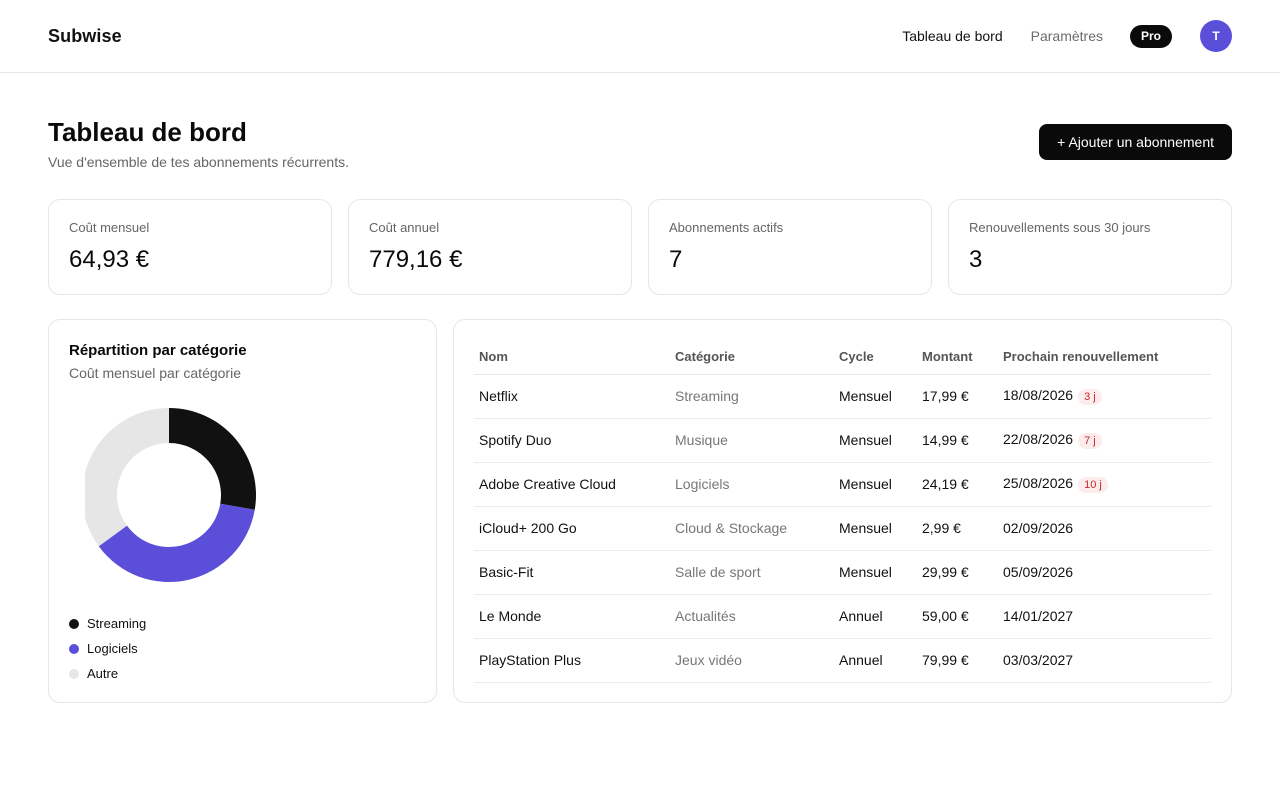  Describe the element at coordinates (155, 373) in the screenshot. I see `chart-subtitle: Coût mensuel par catégorie` at that location.